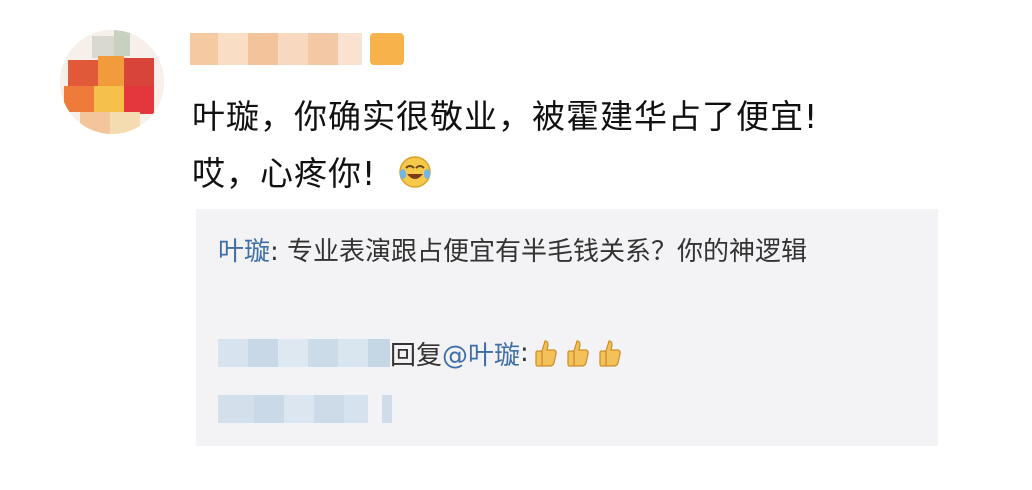 The image size is (1032, 490). I want to click on subreply-row: 回复 @叶璇 :, so click(420, 353).